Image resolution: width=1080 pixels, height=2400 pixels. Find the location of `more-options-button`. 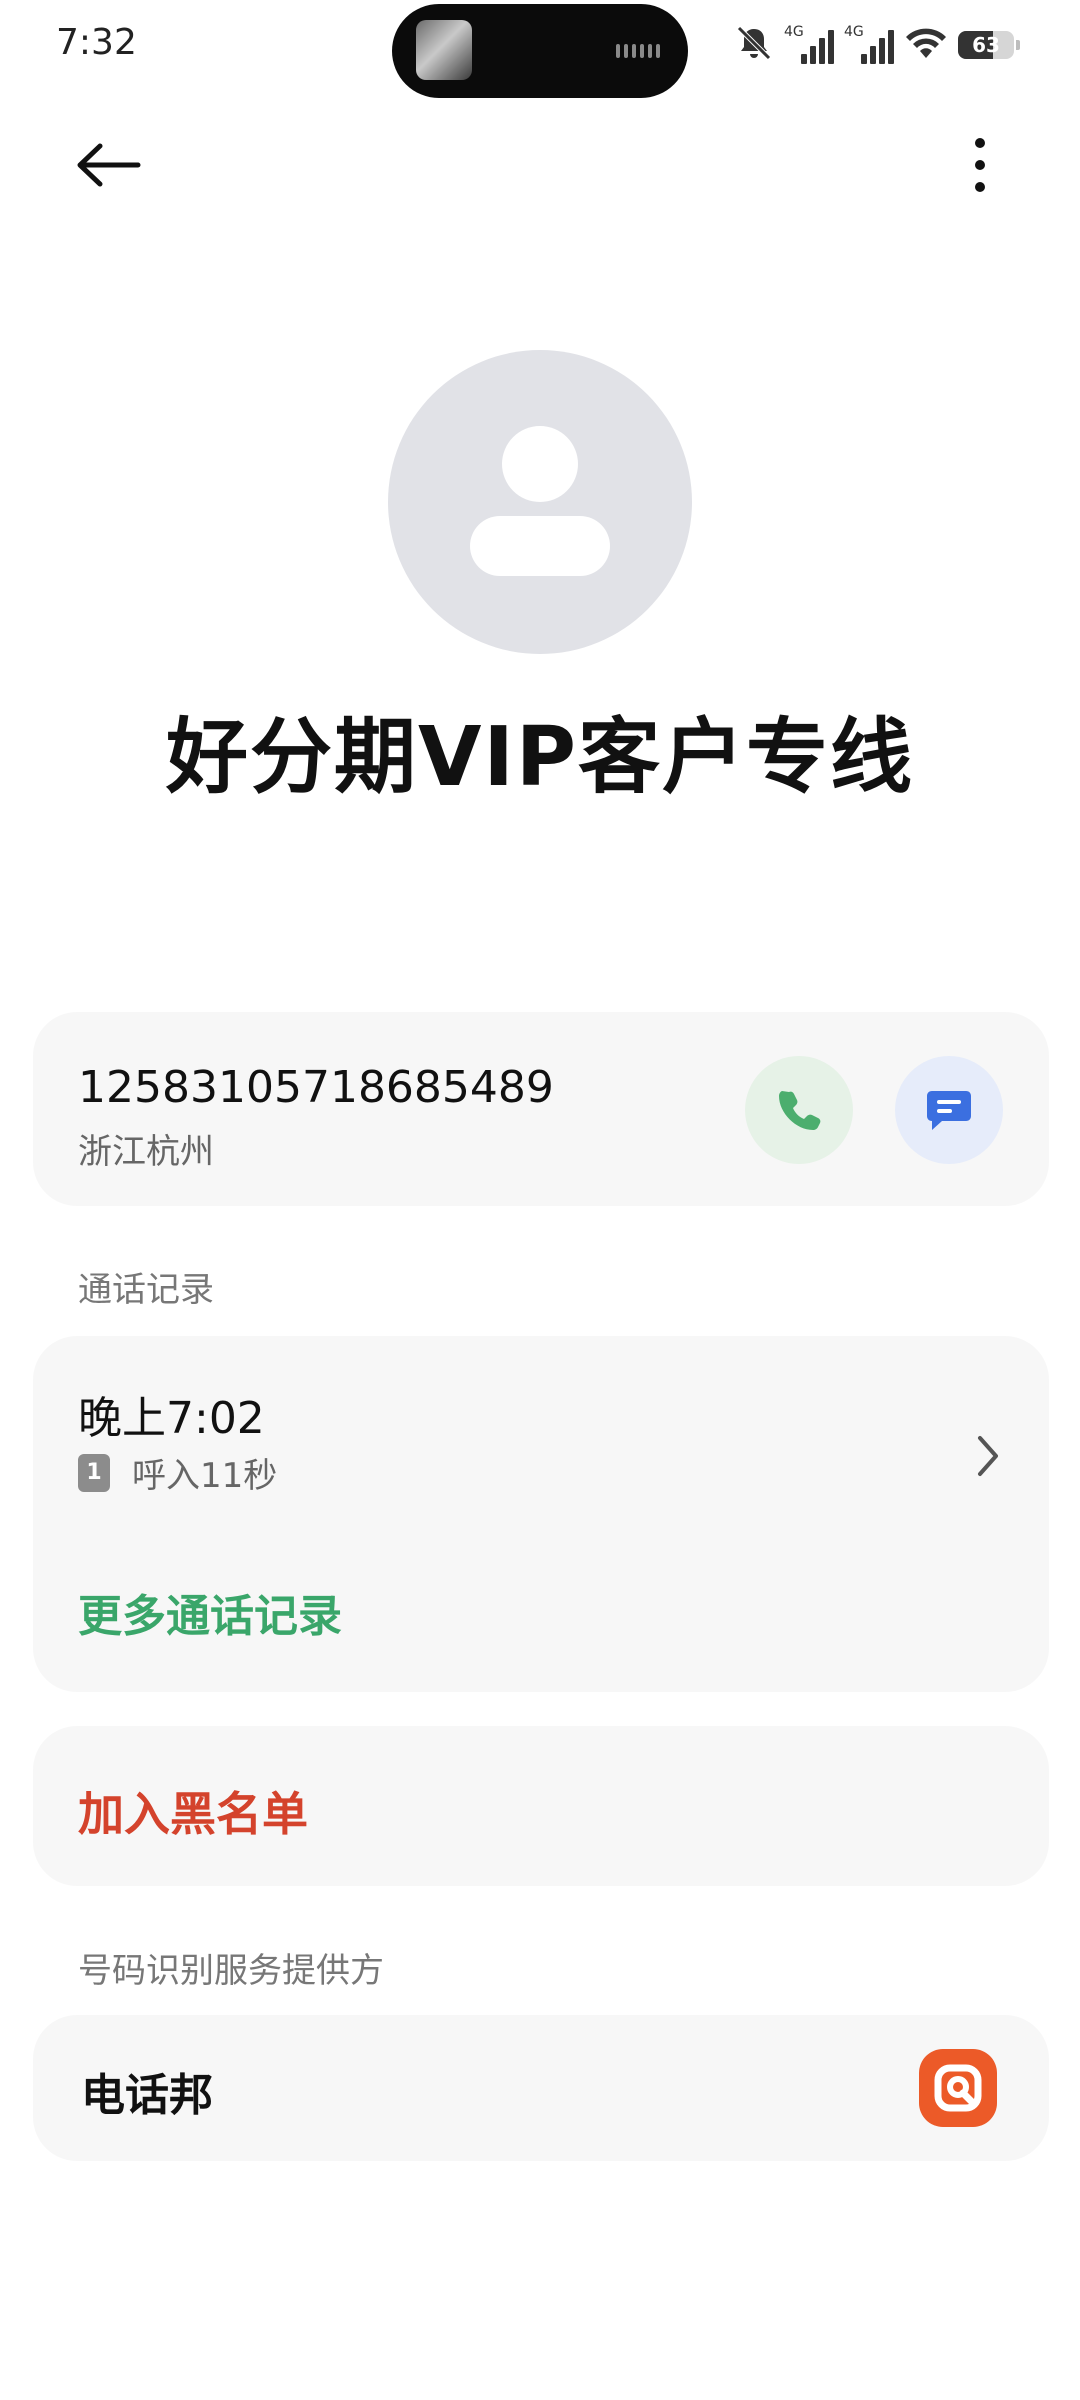

more-options-button is located at coordinates (980, 165).